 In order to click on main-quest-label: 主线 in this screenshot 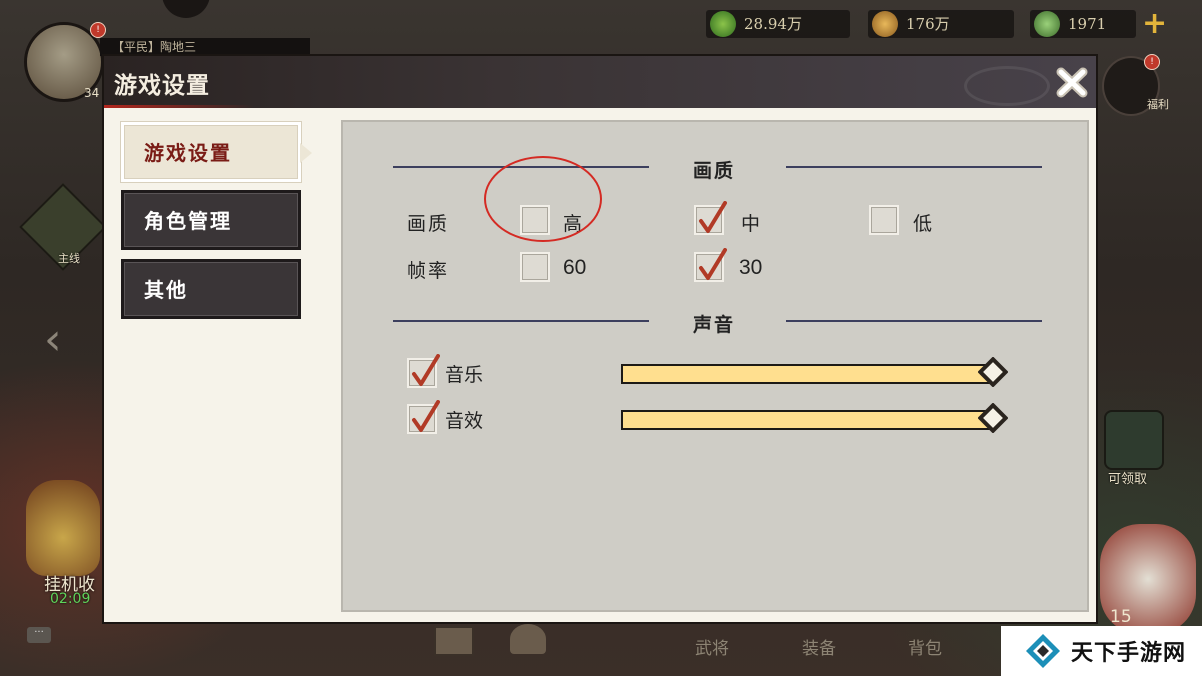, I will do `click(69, 258)`.